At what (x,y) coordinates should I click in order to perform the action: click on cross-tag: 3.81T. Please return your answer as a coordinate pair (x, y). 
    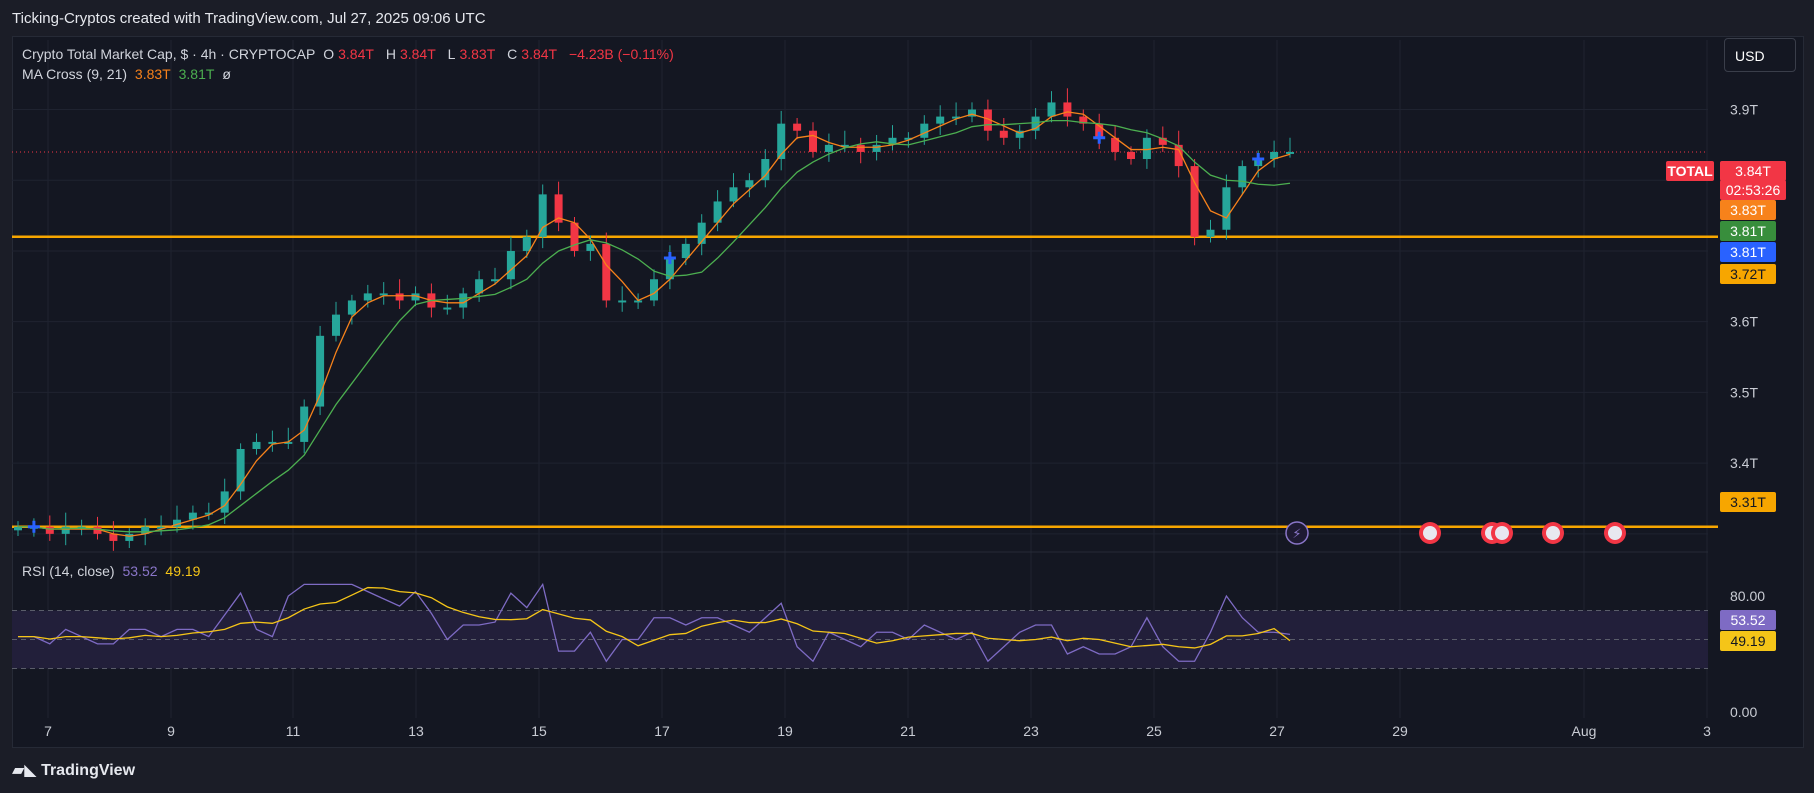
    Looking at the image, I should click on (1748, 252).